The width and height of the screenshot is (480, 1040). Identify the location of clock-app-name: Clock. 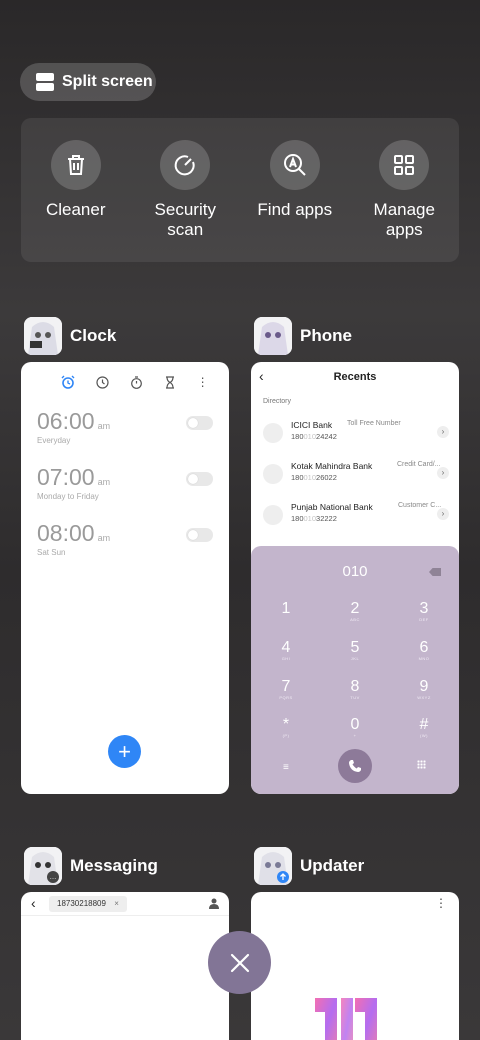
(93, 335).